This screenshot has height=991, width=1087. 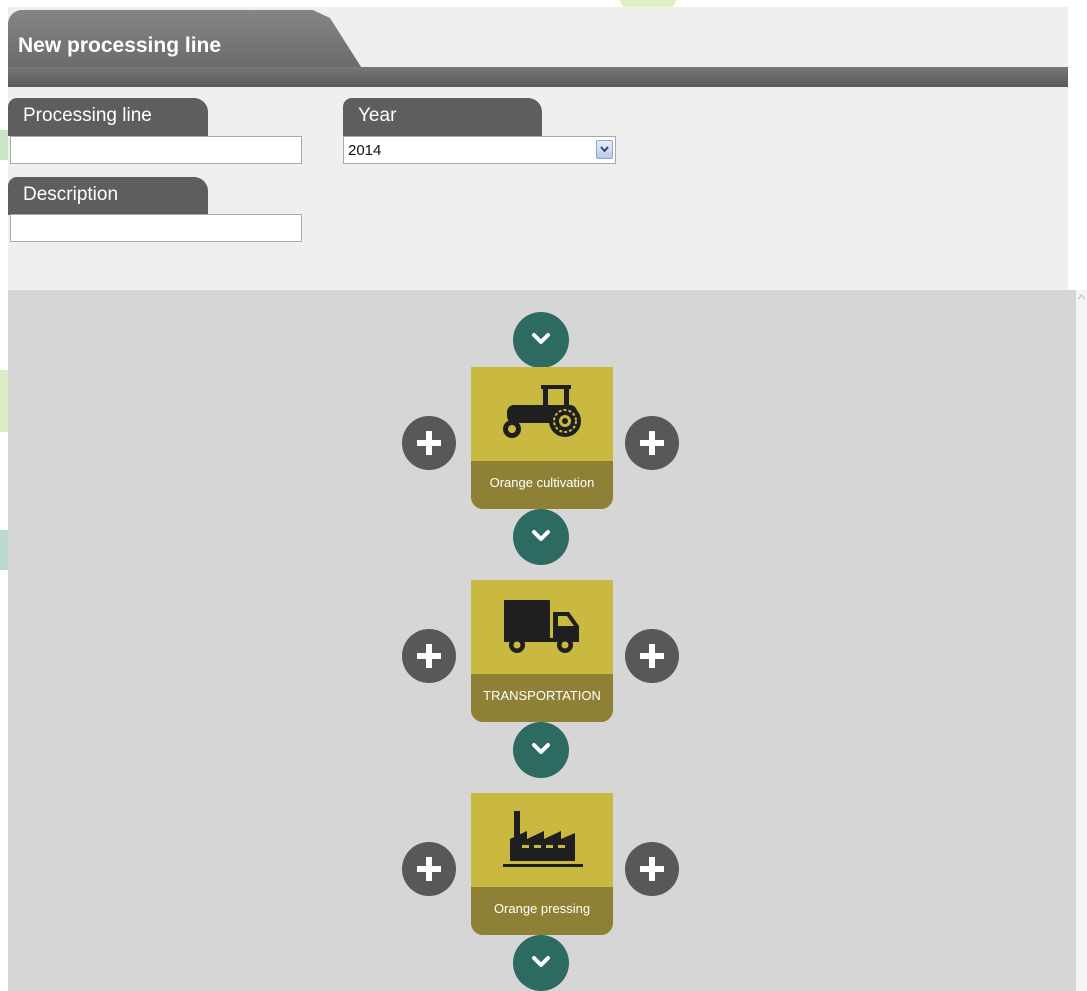 I want to click on year-label: Year, so click(x=377, y=115).